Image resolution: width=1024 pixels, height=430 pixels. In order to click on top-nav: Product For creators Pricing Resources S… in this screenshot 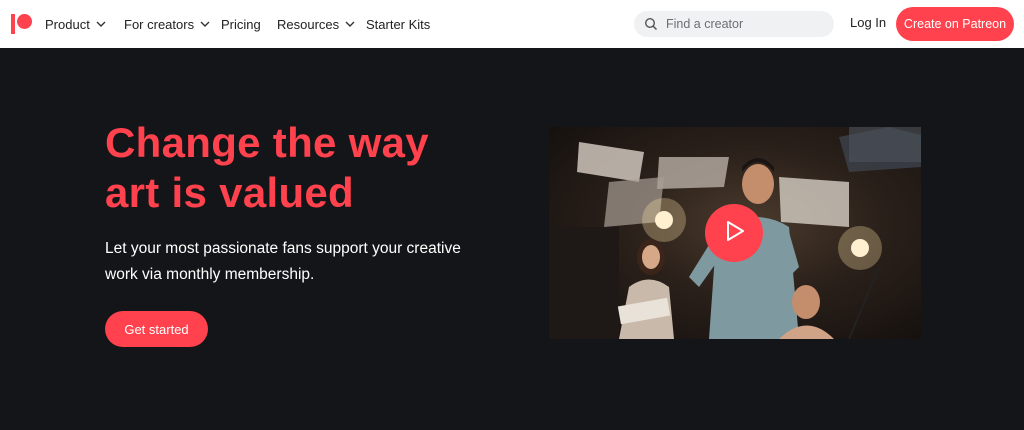, I will do `click(512, 24)`.